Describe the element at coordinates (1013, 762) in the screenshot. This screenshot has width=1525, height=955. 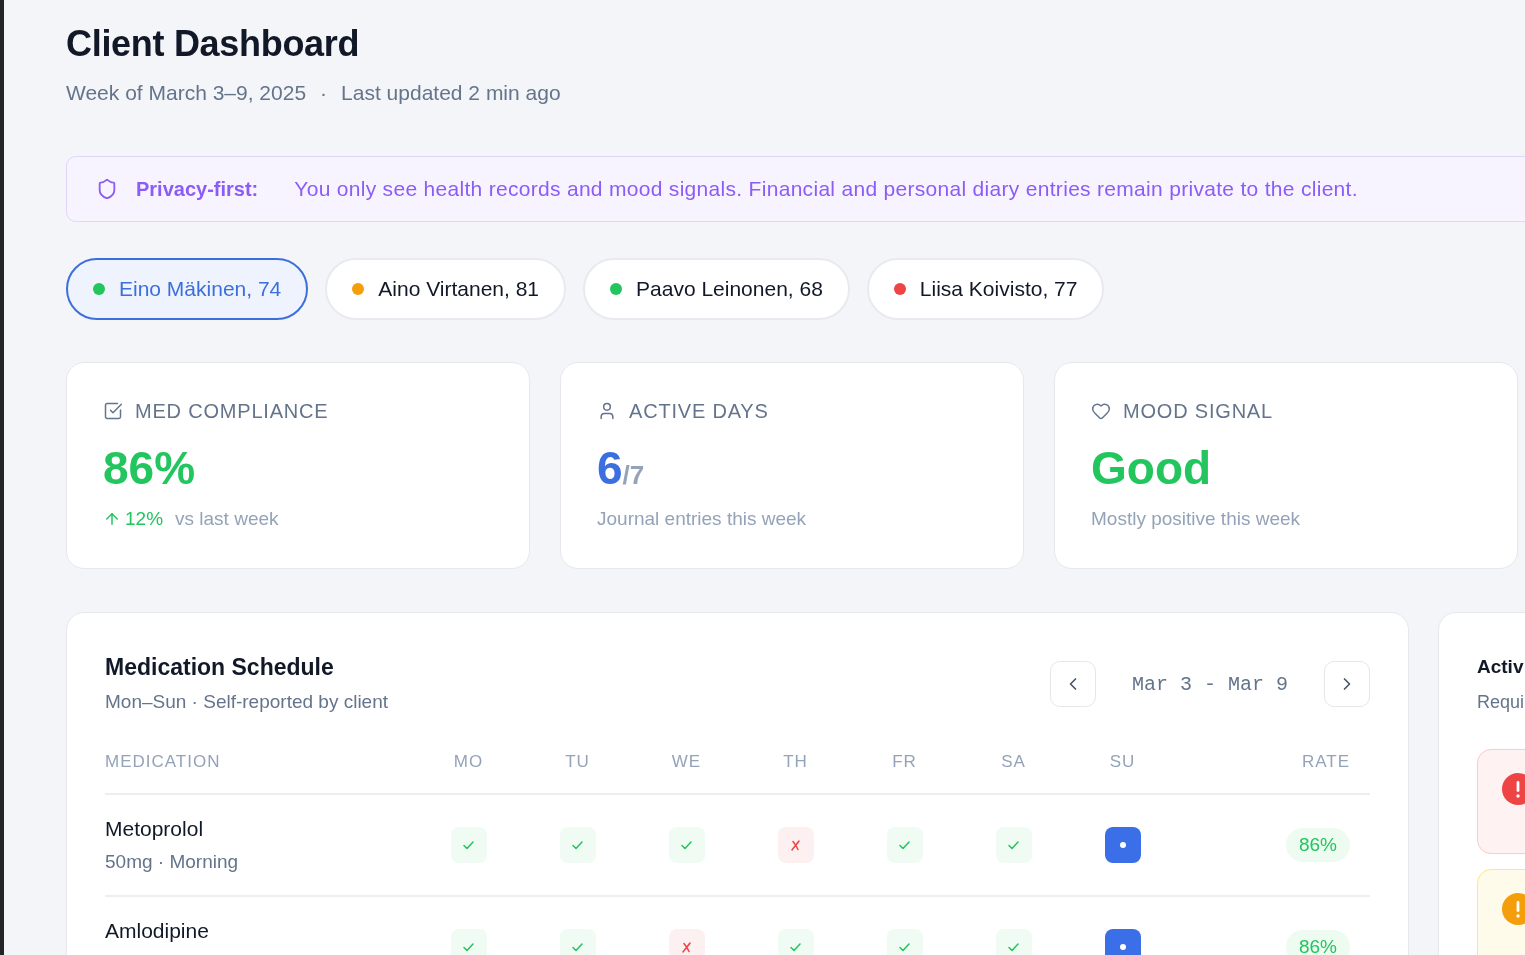
I see `column-header: SA` at that location.